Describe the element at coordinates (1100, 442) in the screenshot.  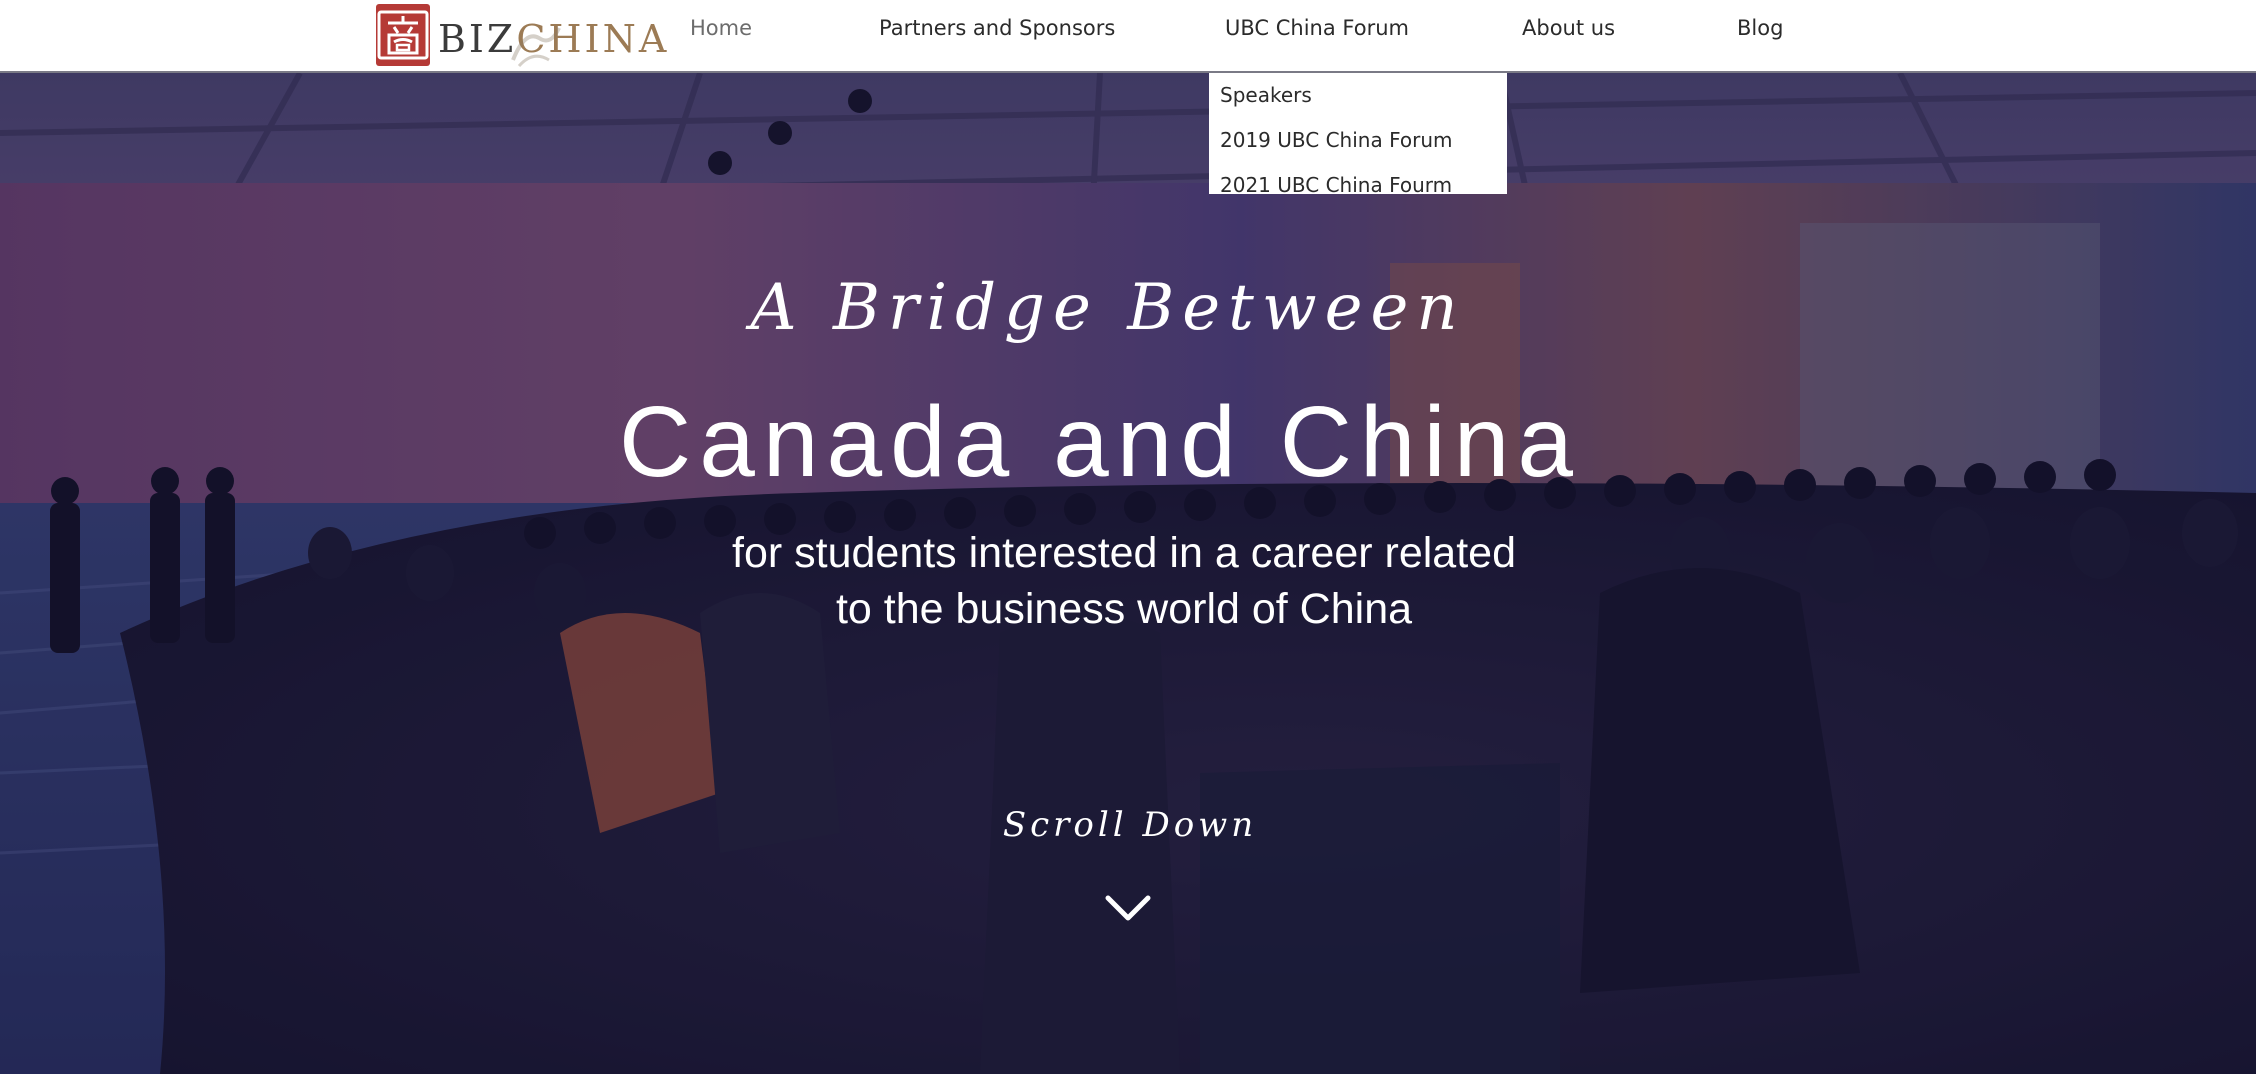
I see `hero-headline: Canada and China` at that location.